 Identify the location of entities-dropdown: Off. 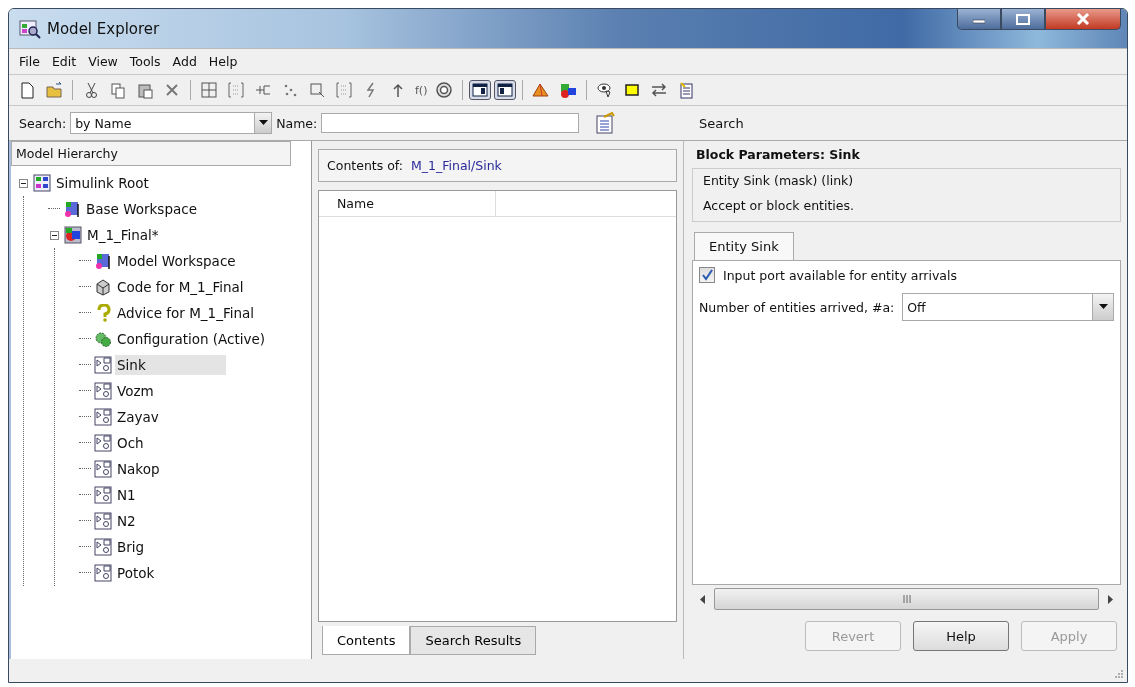
(1008, 307).